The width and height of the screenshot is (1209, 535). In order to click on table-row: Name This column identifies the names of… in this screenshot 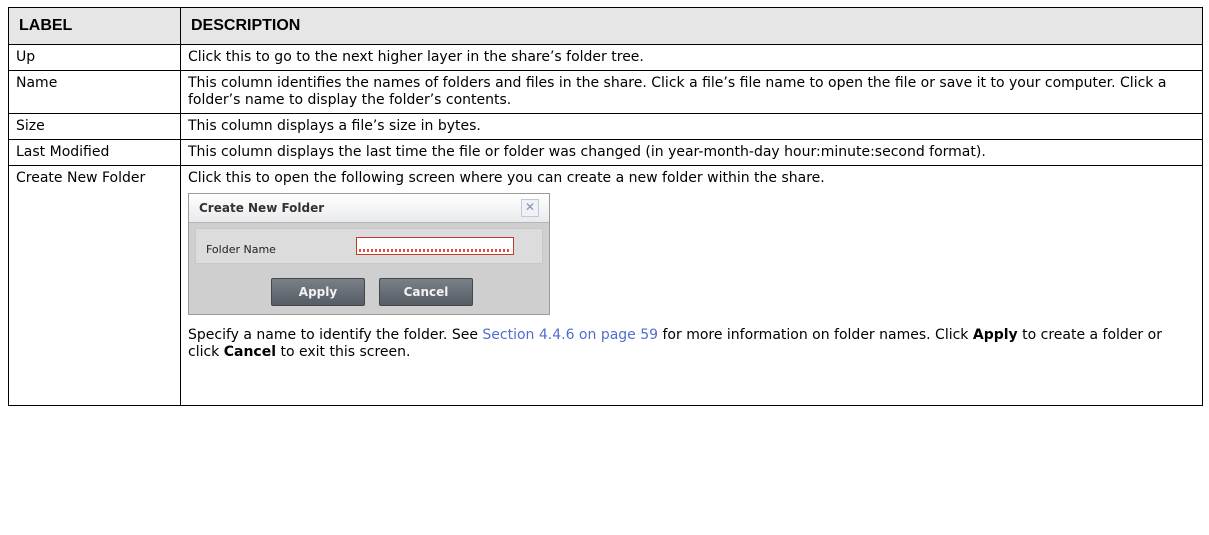, I will do `click(605, 92)`.